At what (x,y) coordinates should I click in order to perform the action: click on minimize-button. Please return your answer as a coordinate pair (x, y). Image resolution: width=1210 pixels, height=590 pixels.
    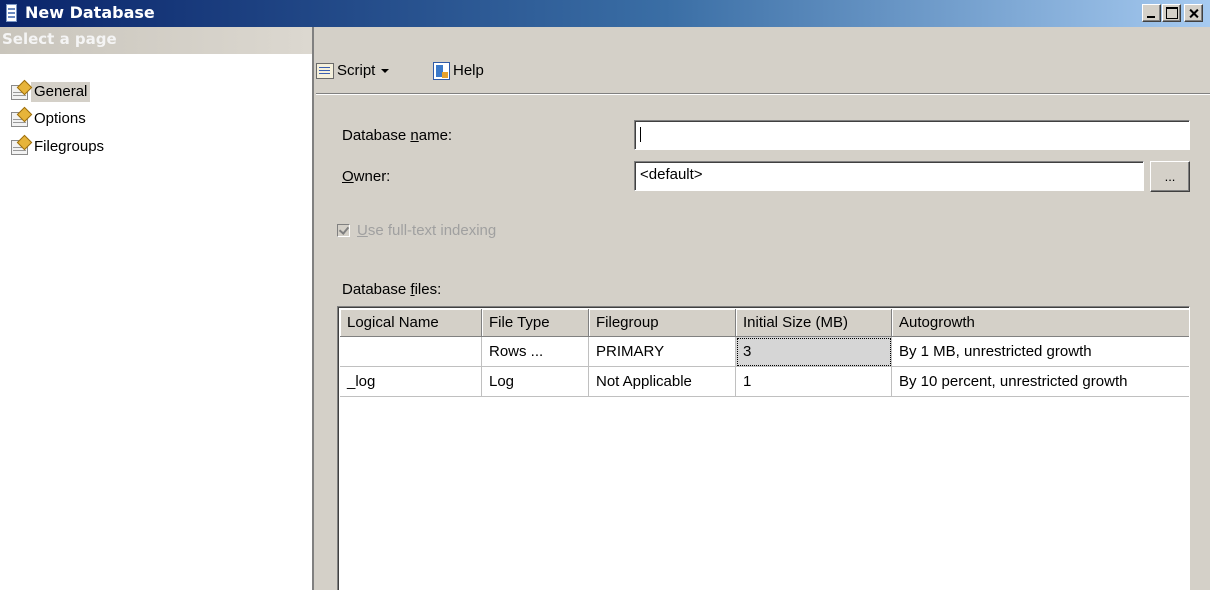
    Looking at the image, I should click on (1151, 13).